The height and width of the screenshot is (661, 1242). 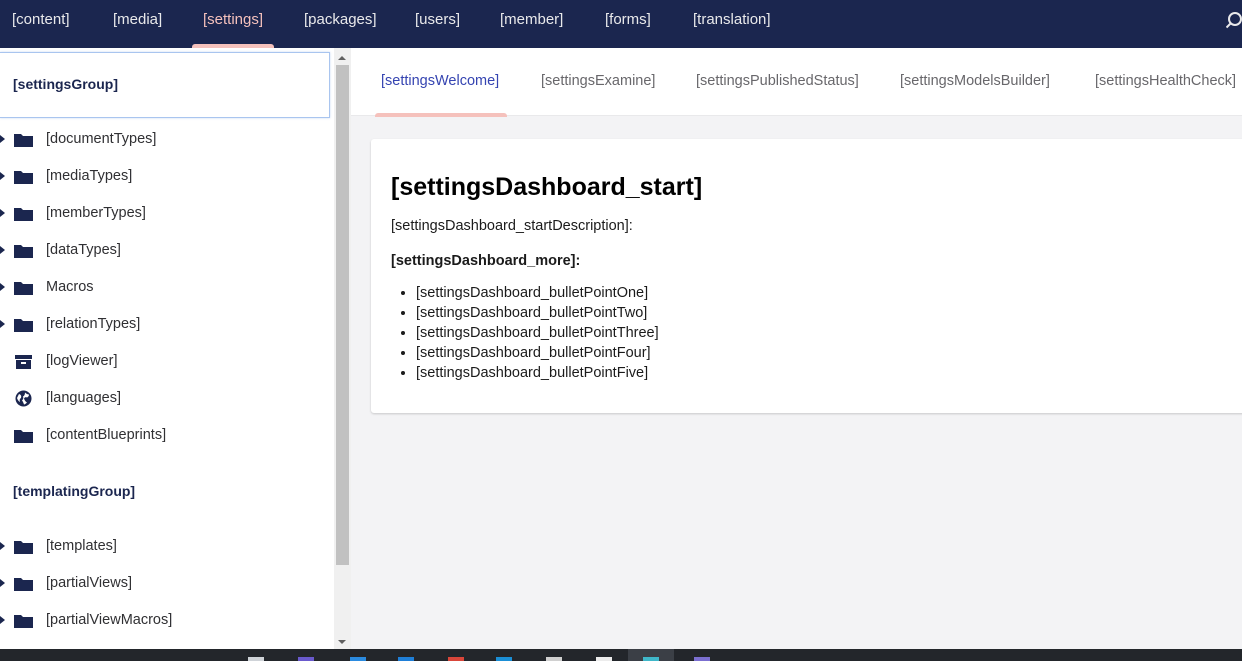 I want to click on tree-item-macros: Macros, so click(x=167, y=288).